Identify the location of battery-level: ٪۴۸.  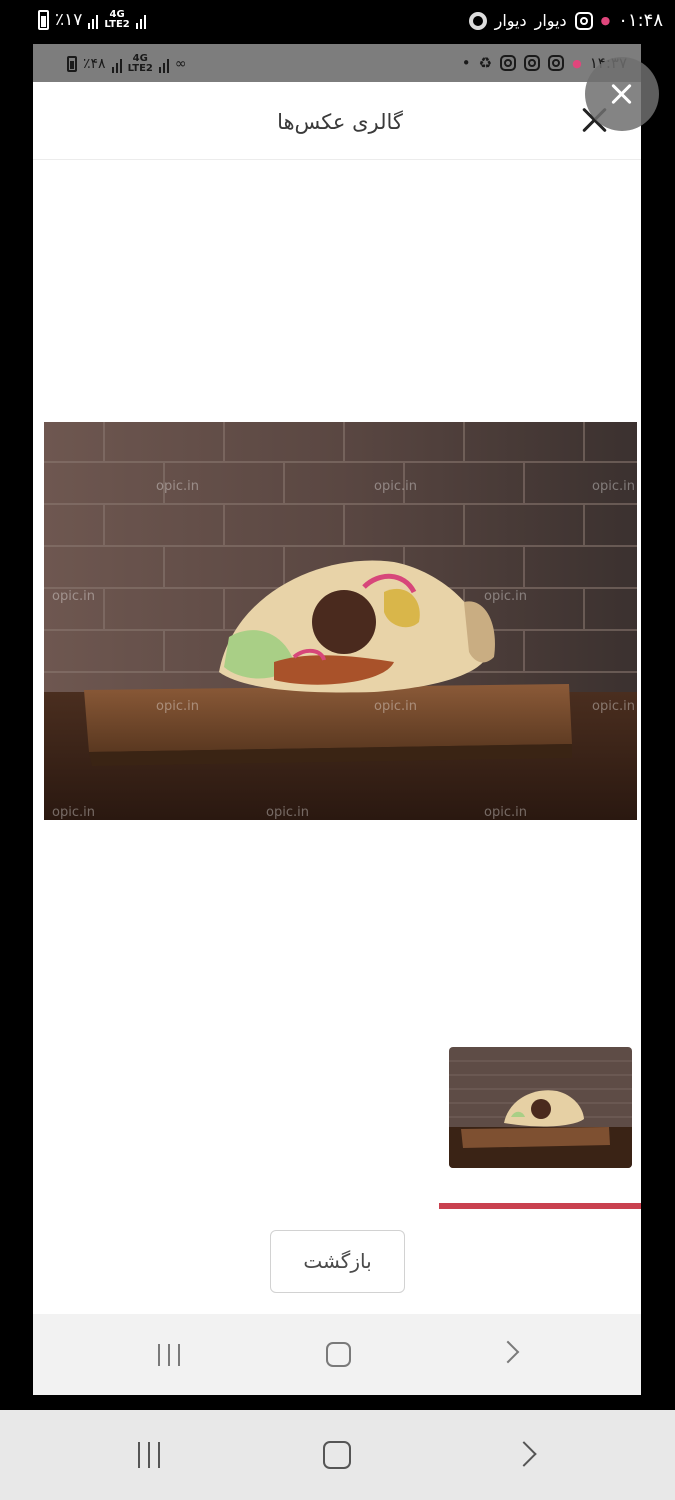
(94, 64).